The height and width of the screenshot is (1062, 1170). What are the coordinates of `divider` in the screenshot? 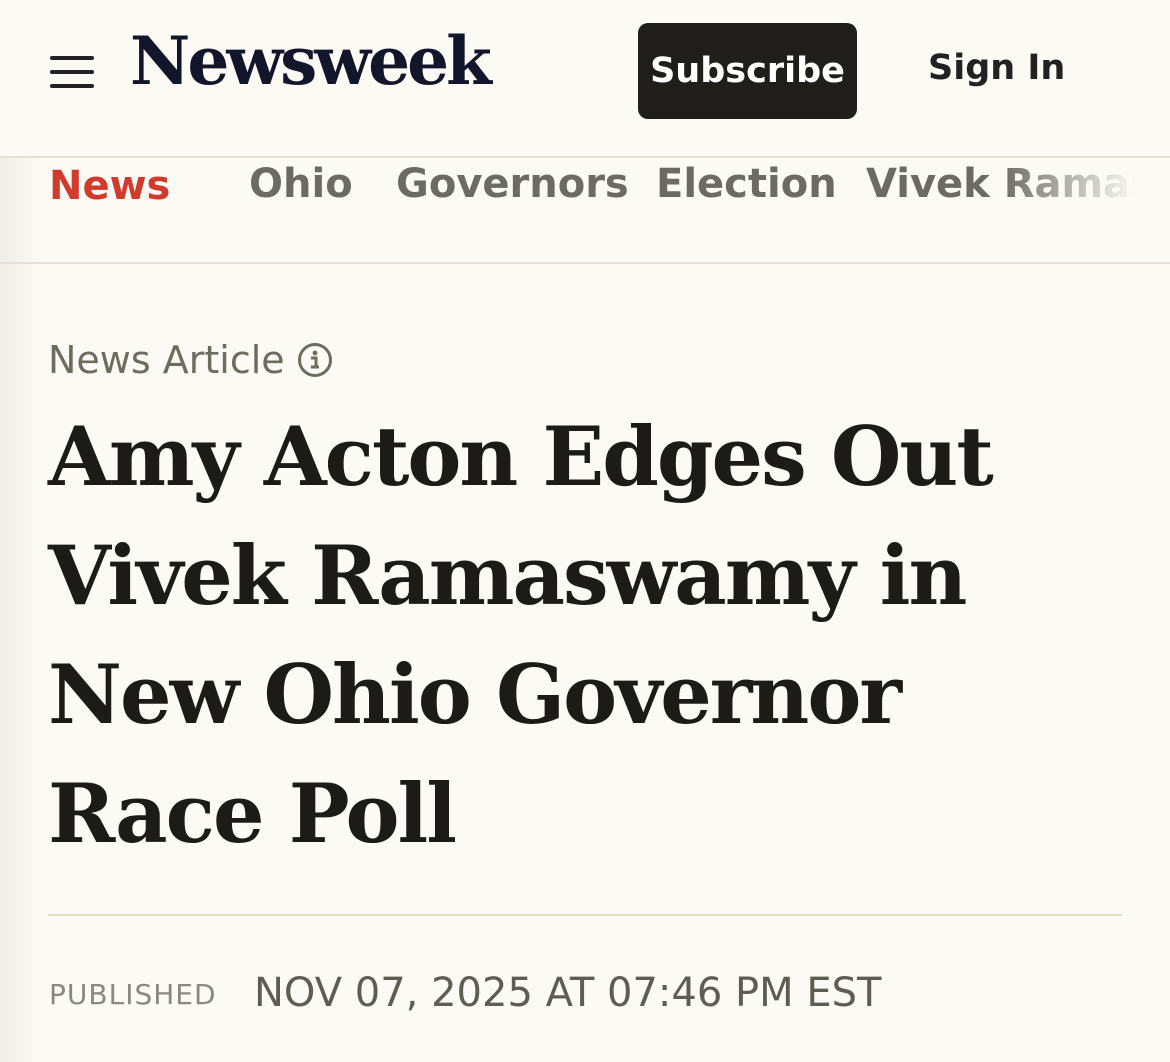 It's located at (585, 915).